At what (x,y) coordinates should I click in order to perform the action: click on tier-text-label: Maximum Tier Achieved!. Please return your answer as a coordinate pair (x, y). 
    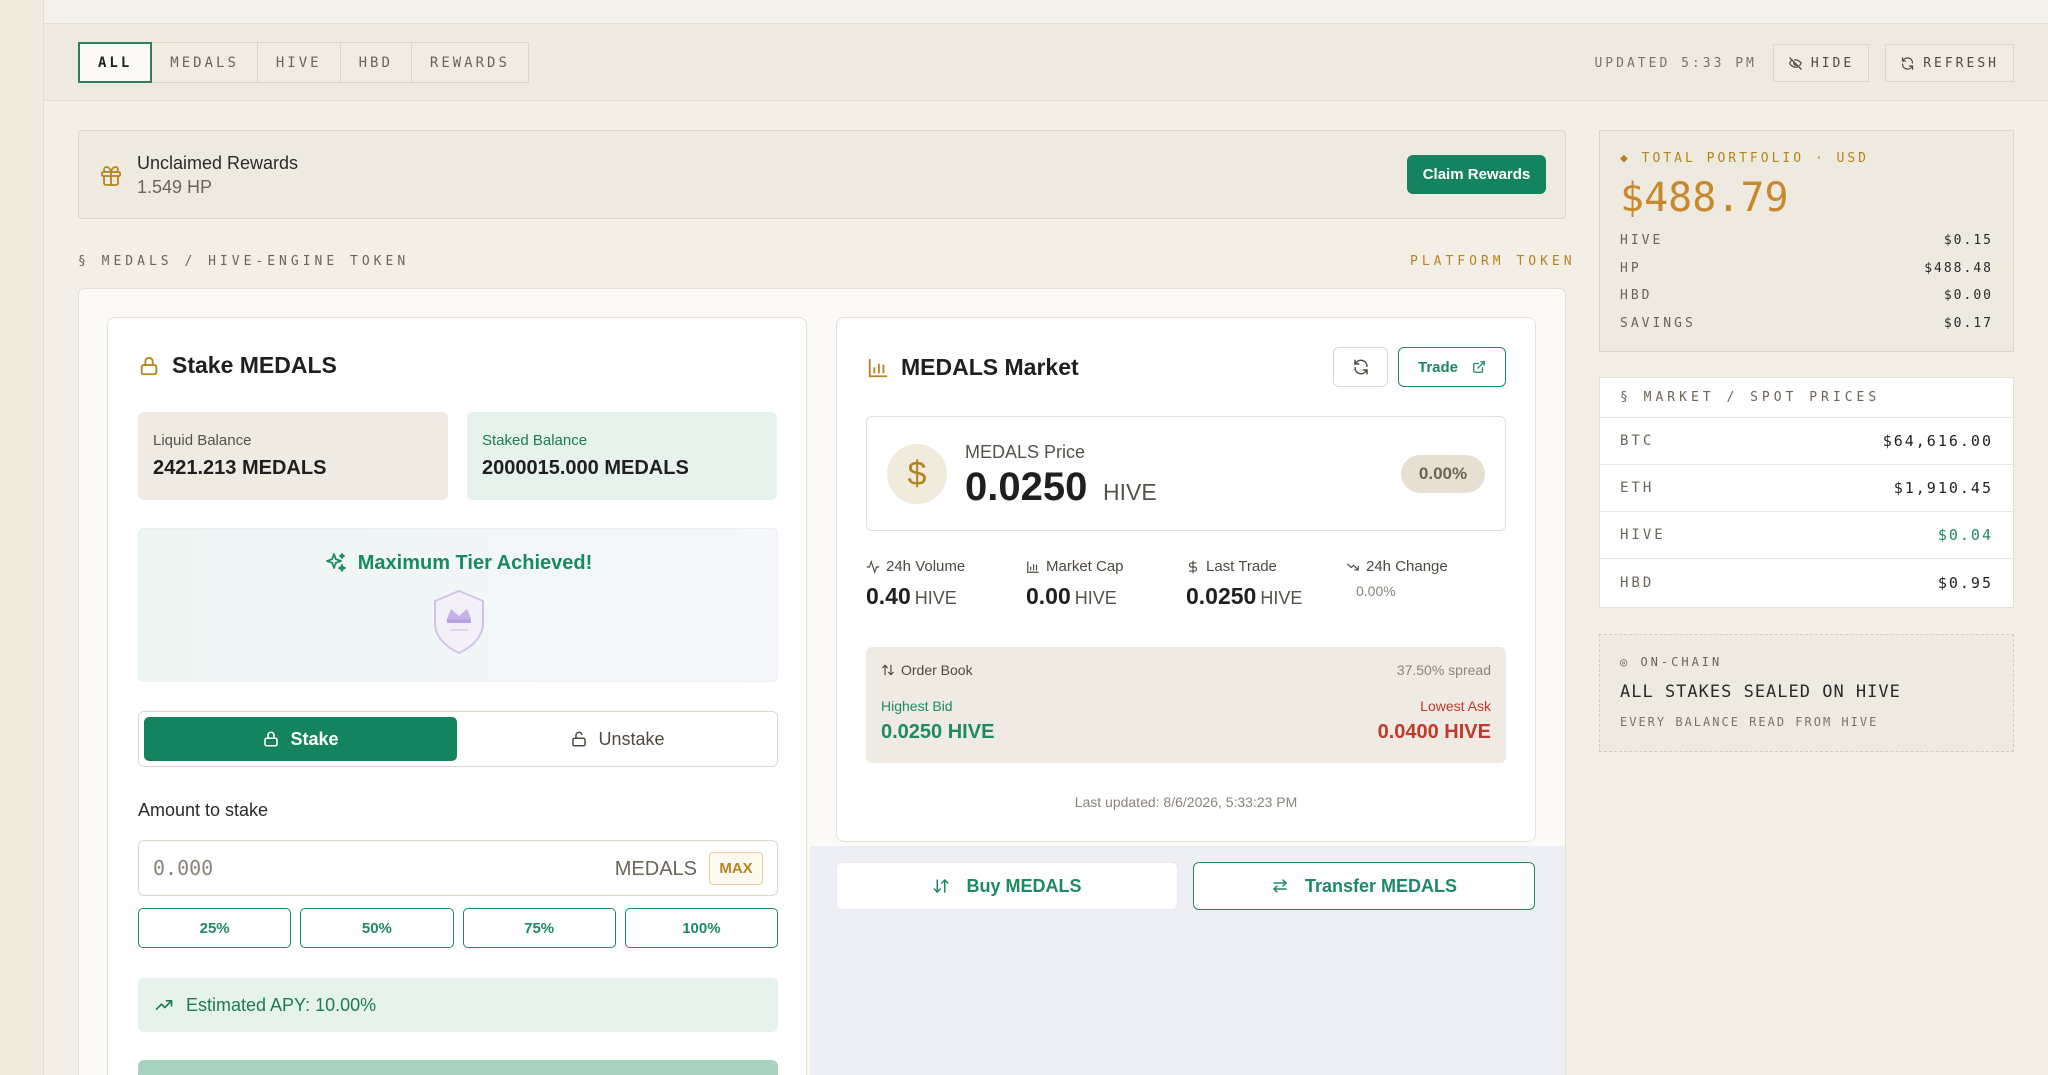
    Looking at the image, I should click on (475, 562).